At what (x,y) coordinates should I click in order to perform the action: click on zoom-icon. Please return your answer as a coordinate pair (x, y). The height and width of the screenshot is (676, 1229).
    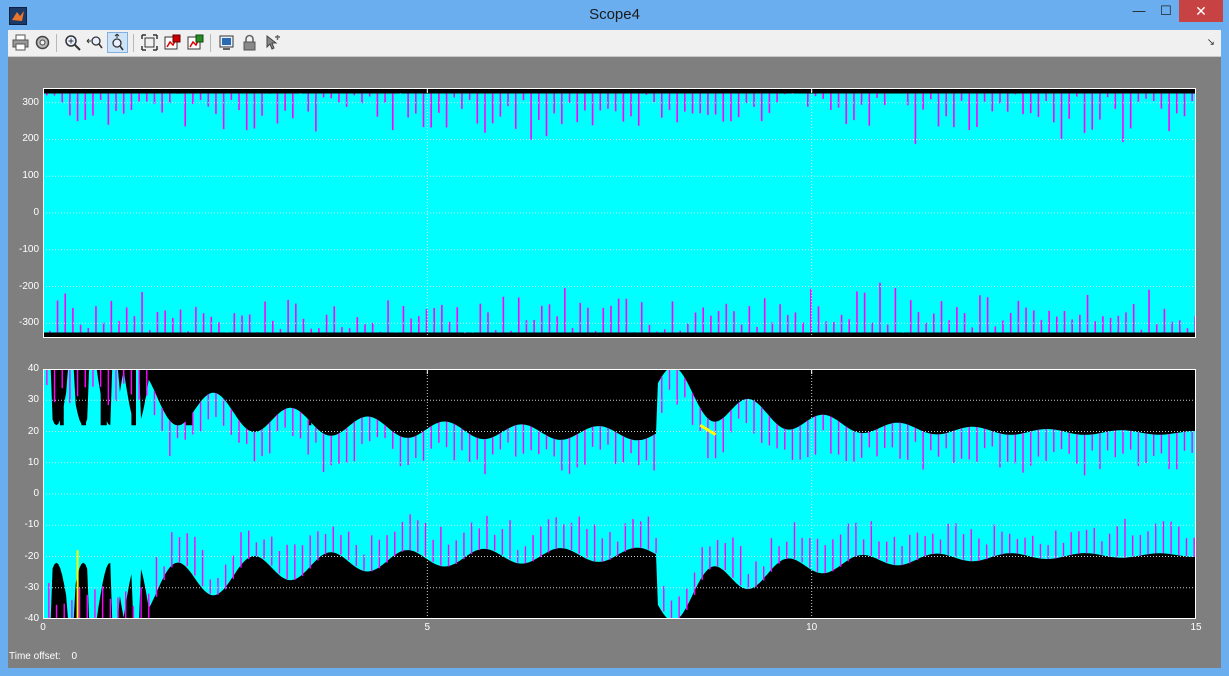
    Looking at the image, I should click on (72, 42).